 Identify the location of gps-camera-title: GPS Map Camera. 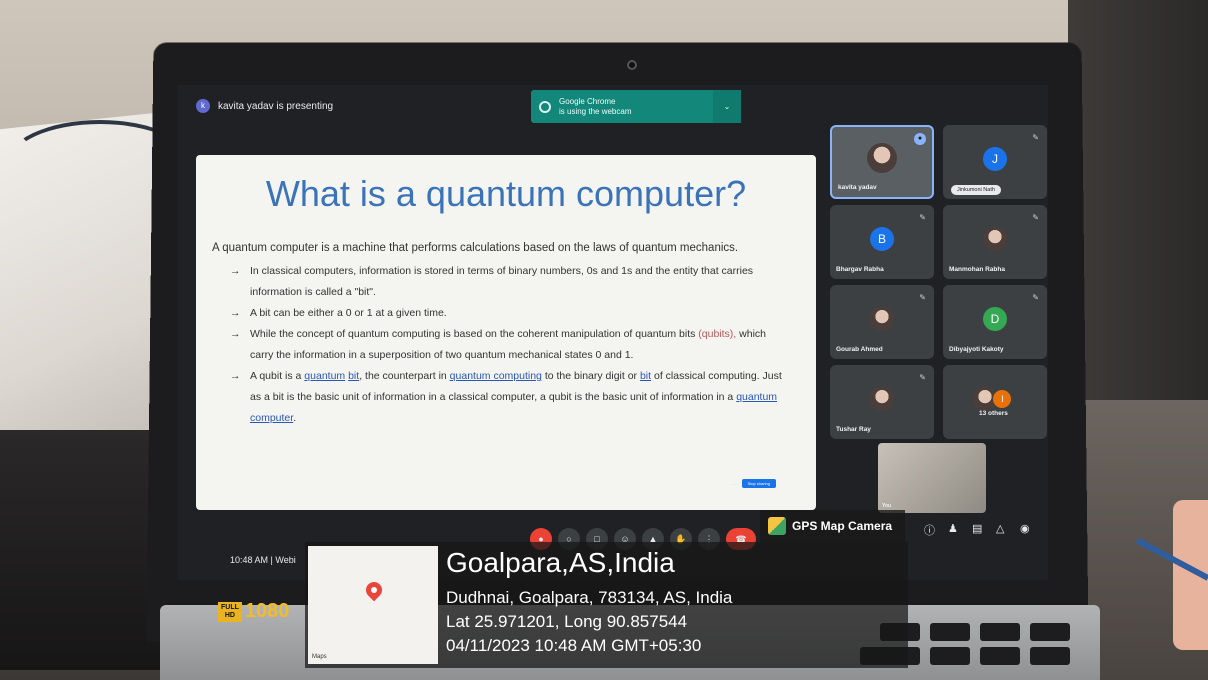
(842, 526).